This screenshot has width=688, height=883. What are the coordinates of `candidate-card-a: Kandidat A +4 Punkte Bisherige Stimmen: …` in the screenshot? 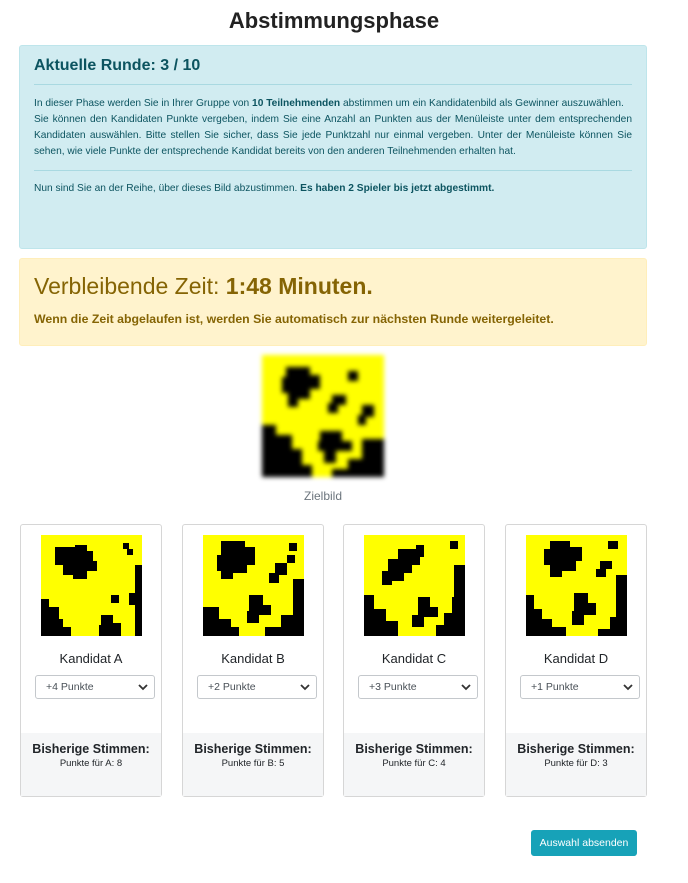 It's located at (91, 660).